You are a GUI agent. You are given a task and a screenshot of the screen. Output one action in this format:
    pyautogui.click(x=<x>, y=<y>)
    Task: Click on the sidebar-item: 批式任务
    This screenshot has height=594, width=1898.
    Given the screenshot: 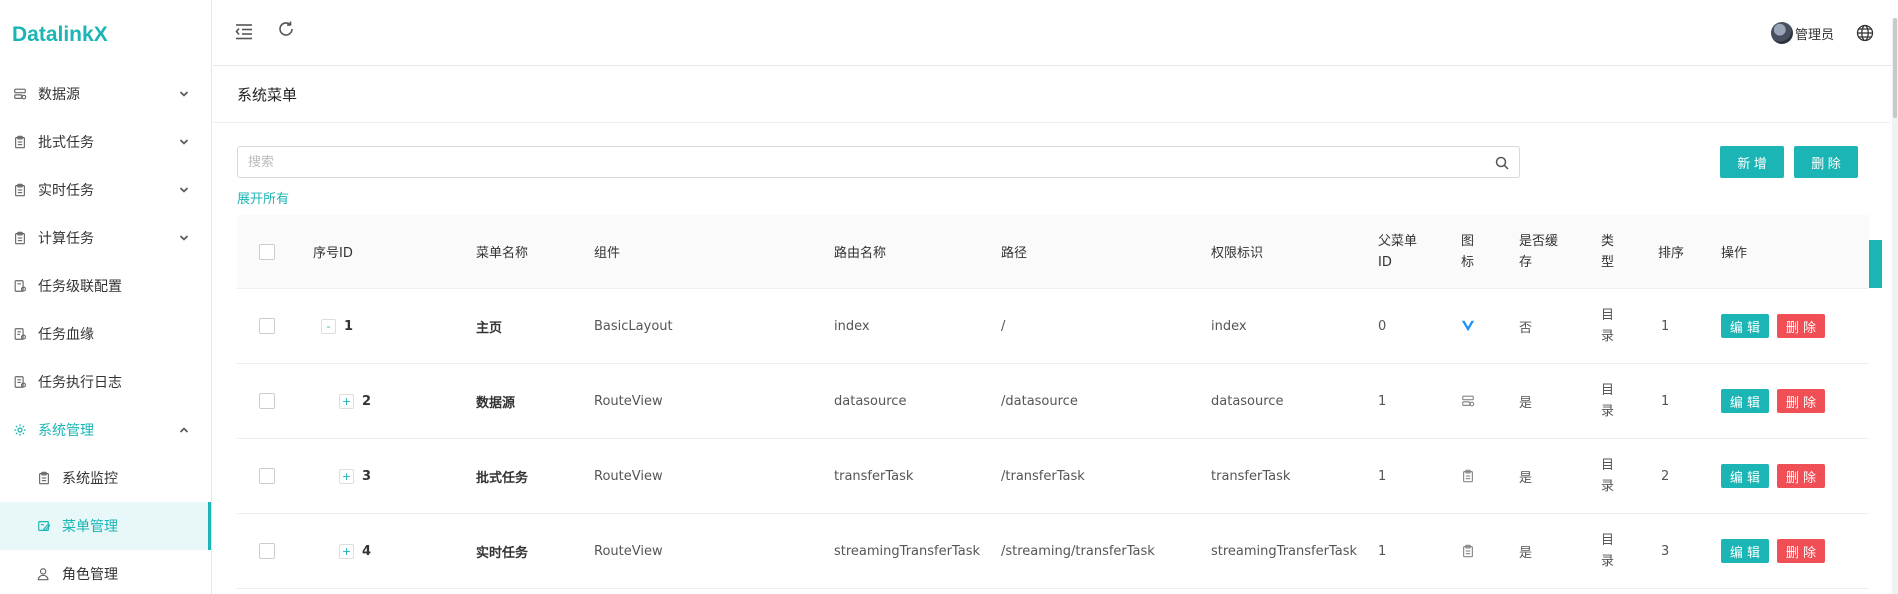 What is the action you would take?
    pyautogui.click(x=105, y=142)
    